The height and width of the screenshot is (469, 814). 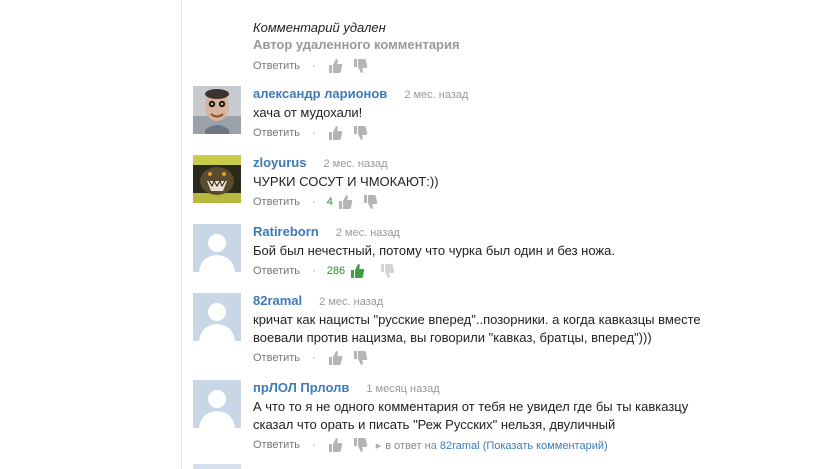 I want to click on like-count: 4, so click(x=329, y=202).